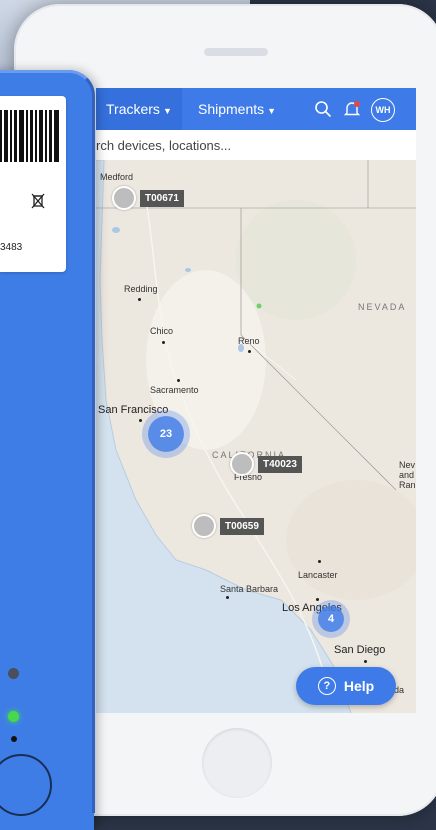 The image size is (436, 830). I want to click on city-label: San Diego, so click(360, 650).